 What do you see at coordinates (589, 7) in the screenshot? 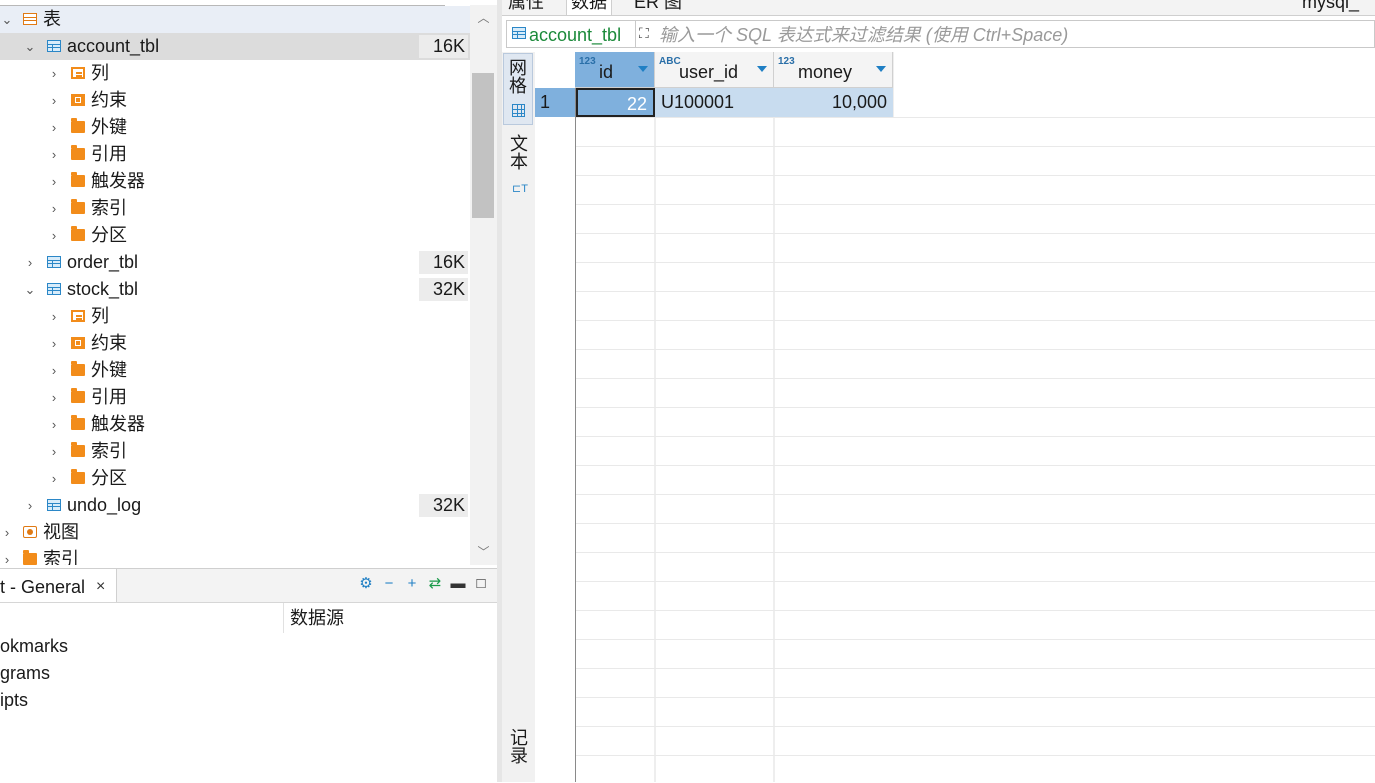
I see `tab-data: 数据` at bounding box center [589, 7].